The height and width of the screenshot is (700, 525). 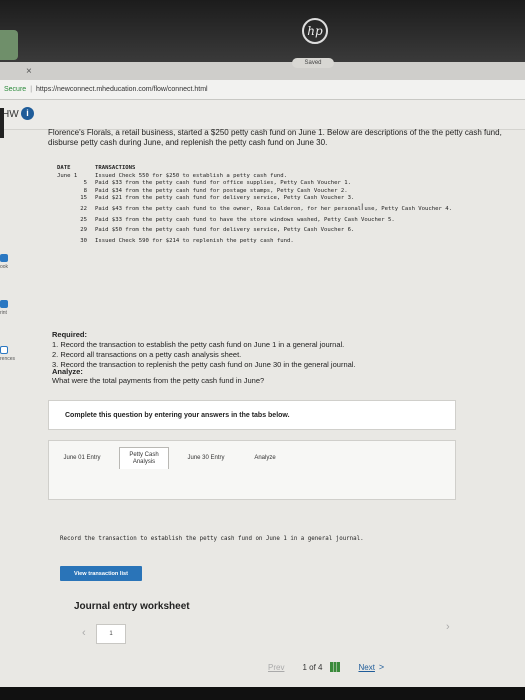 I want to click on row-date: 25, so click(x=83, y=219).